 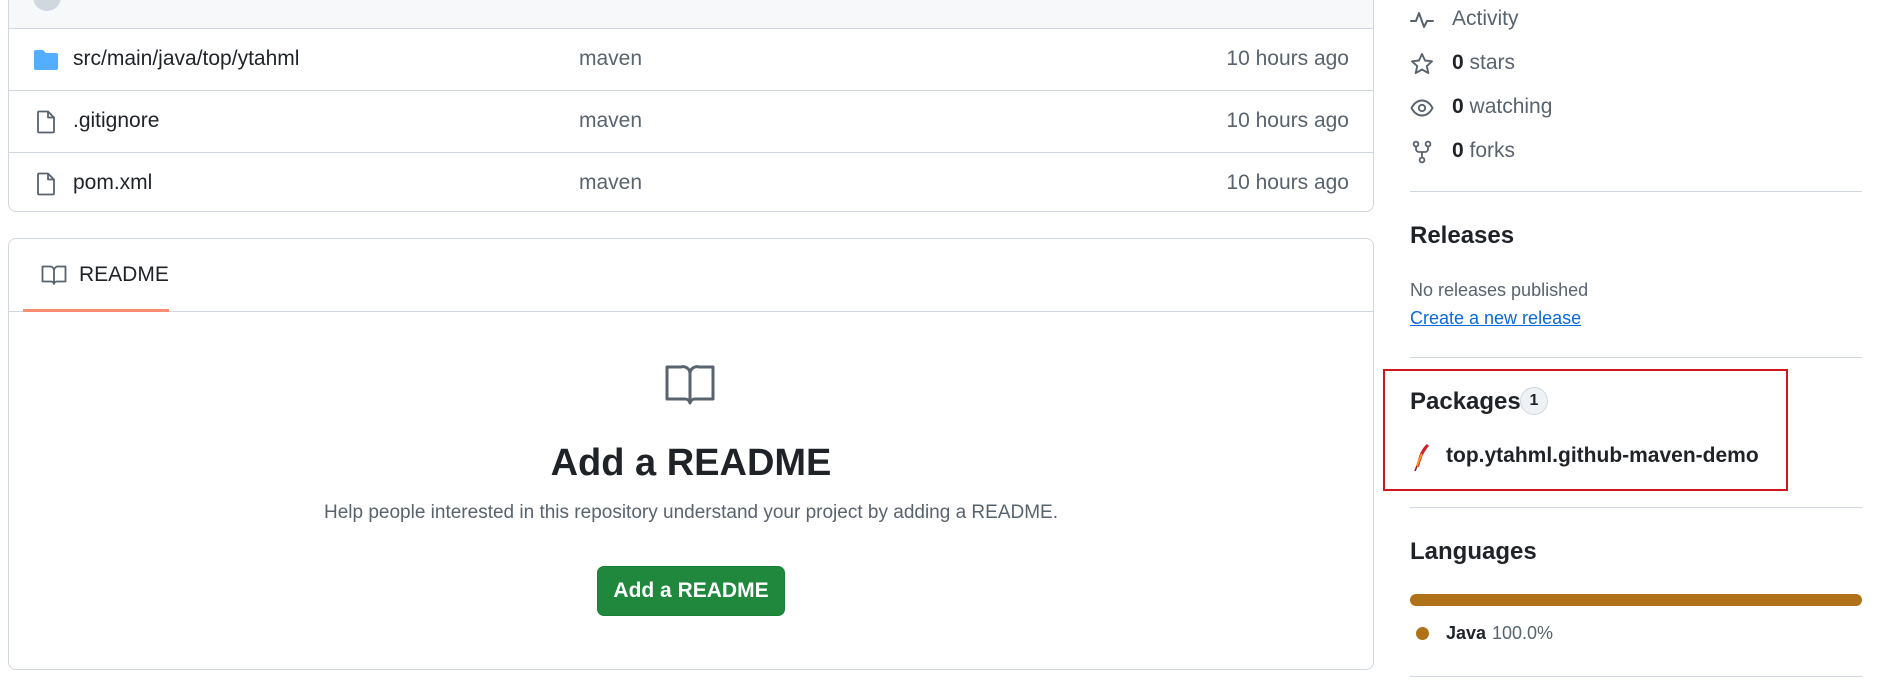 What do you see at coordinates (124, 274) in the screenshot?
I see `tab-label: README` at bounding box center [124, 274].